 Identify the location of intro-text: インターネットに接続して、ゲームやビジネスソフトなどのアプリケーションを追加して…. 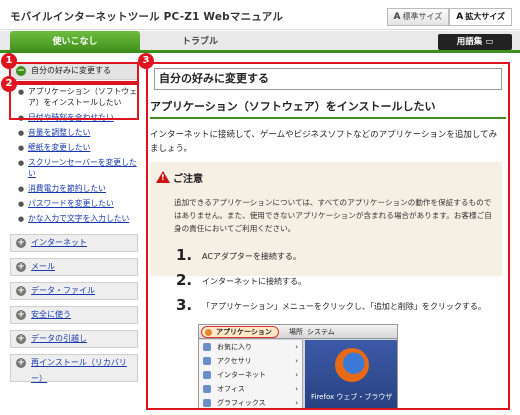
(324, 142).